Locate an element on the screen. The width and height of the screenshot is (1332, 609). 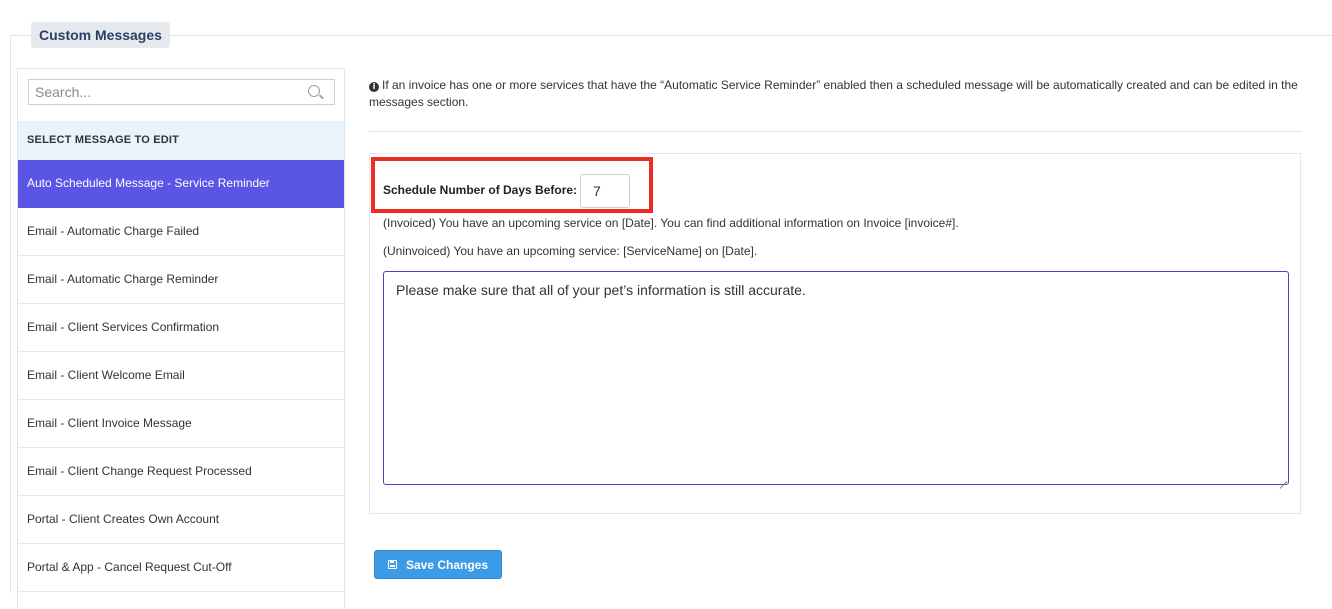
floppy-disk-icon is located at coordinates (392, 564).